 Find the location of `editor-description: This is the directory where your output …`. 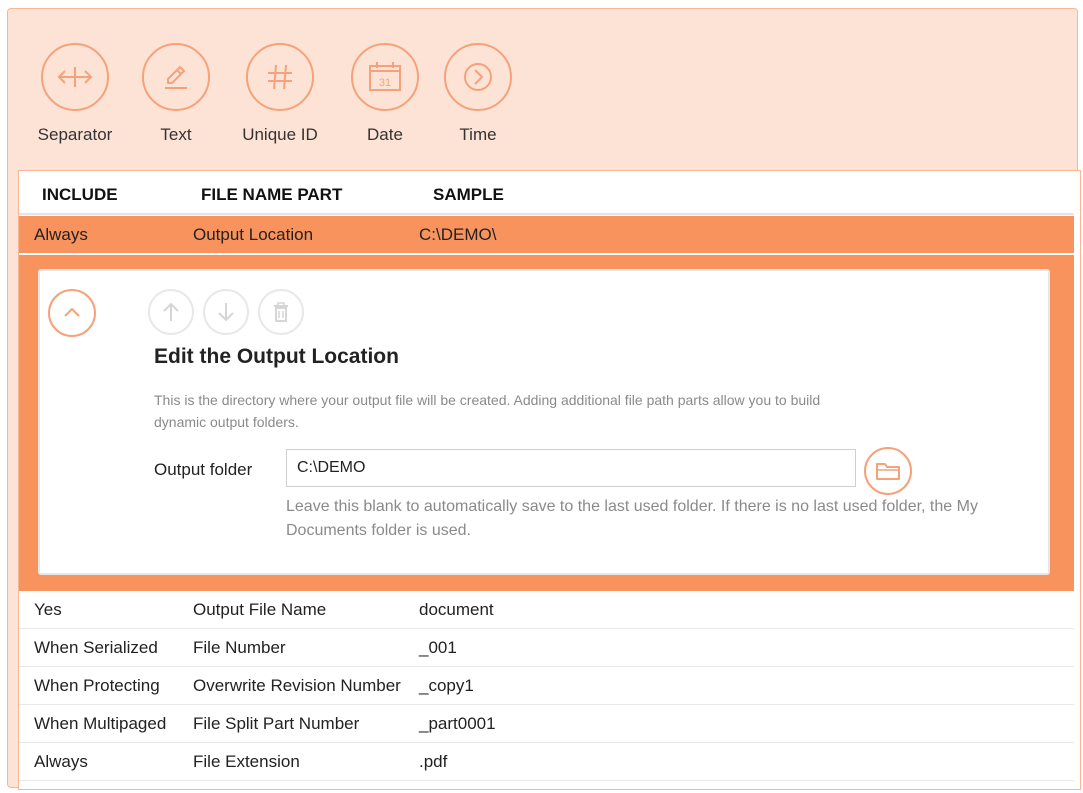

editor-description: This is the directory where your output … is located at coordinates (487, 411).